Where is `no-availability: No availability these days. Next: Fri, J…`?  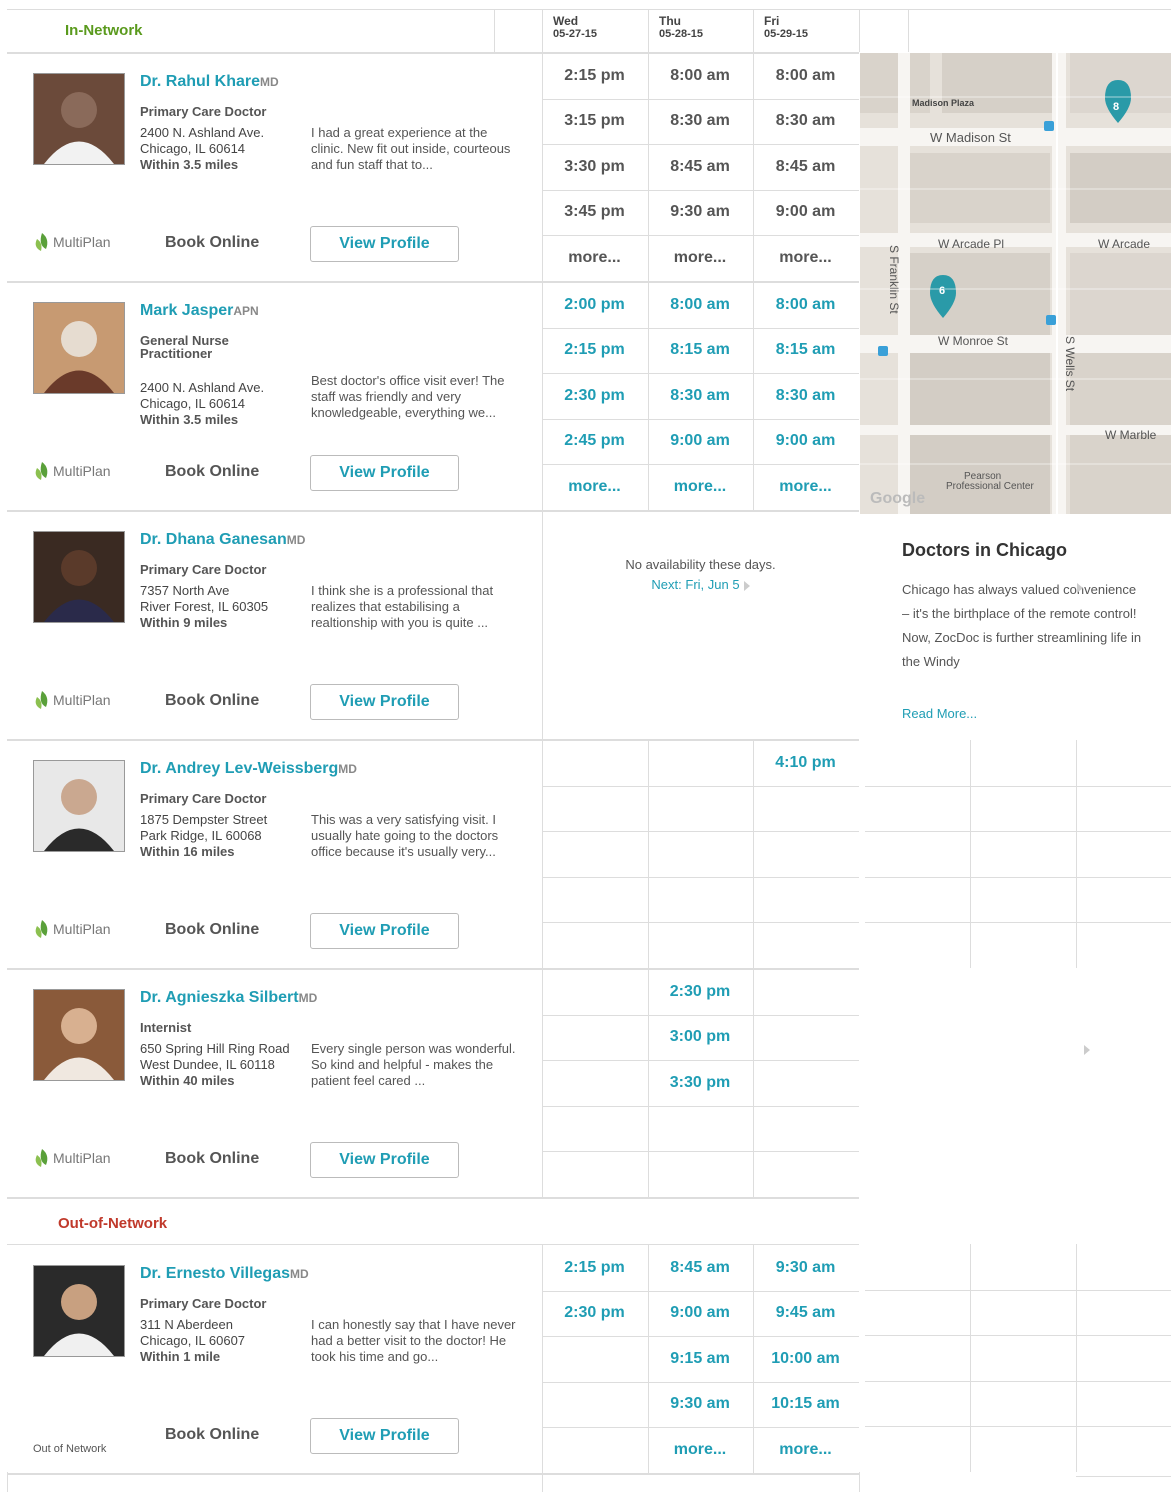 no-availability: No availability these days. Next: Fri, J… is located at coordinates (700, 574).